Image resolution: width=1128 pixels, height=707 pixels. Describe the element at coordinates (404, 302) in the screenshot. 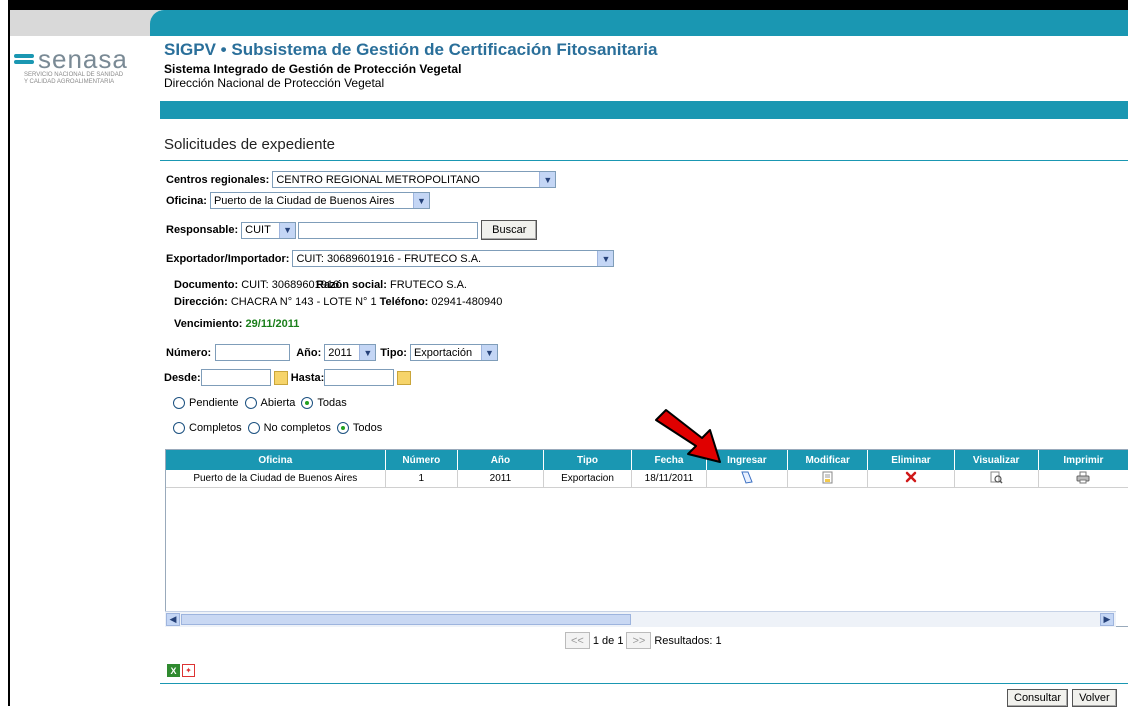

I see `telefono-label: Teléfono:` at that location.